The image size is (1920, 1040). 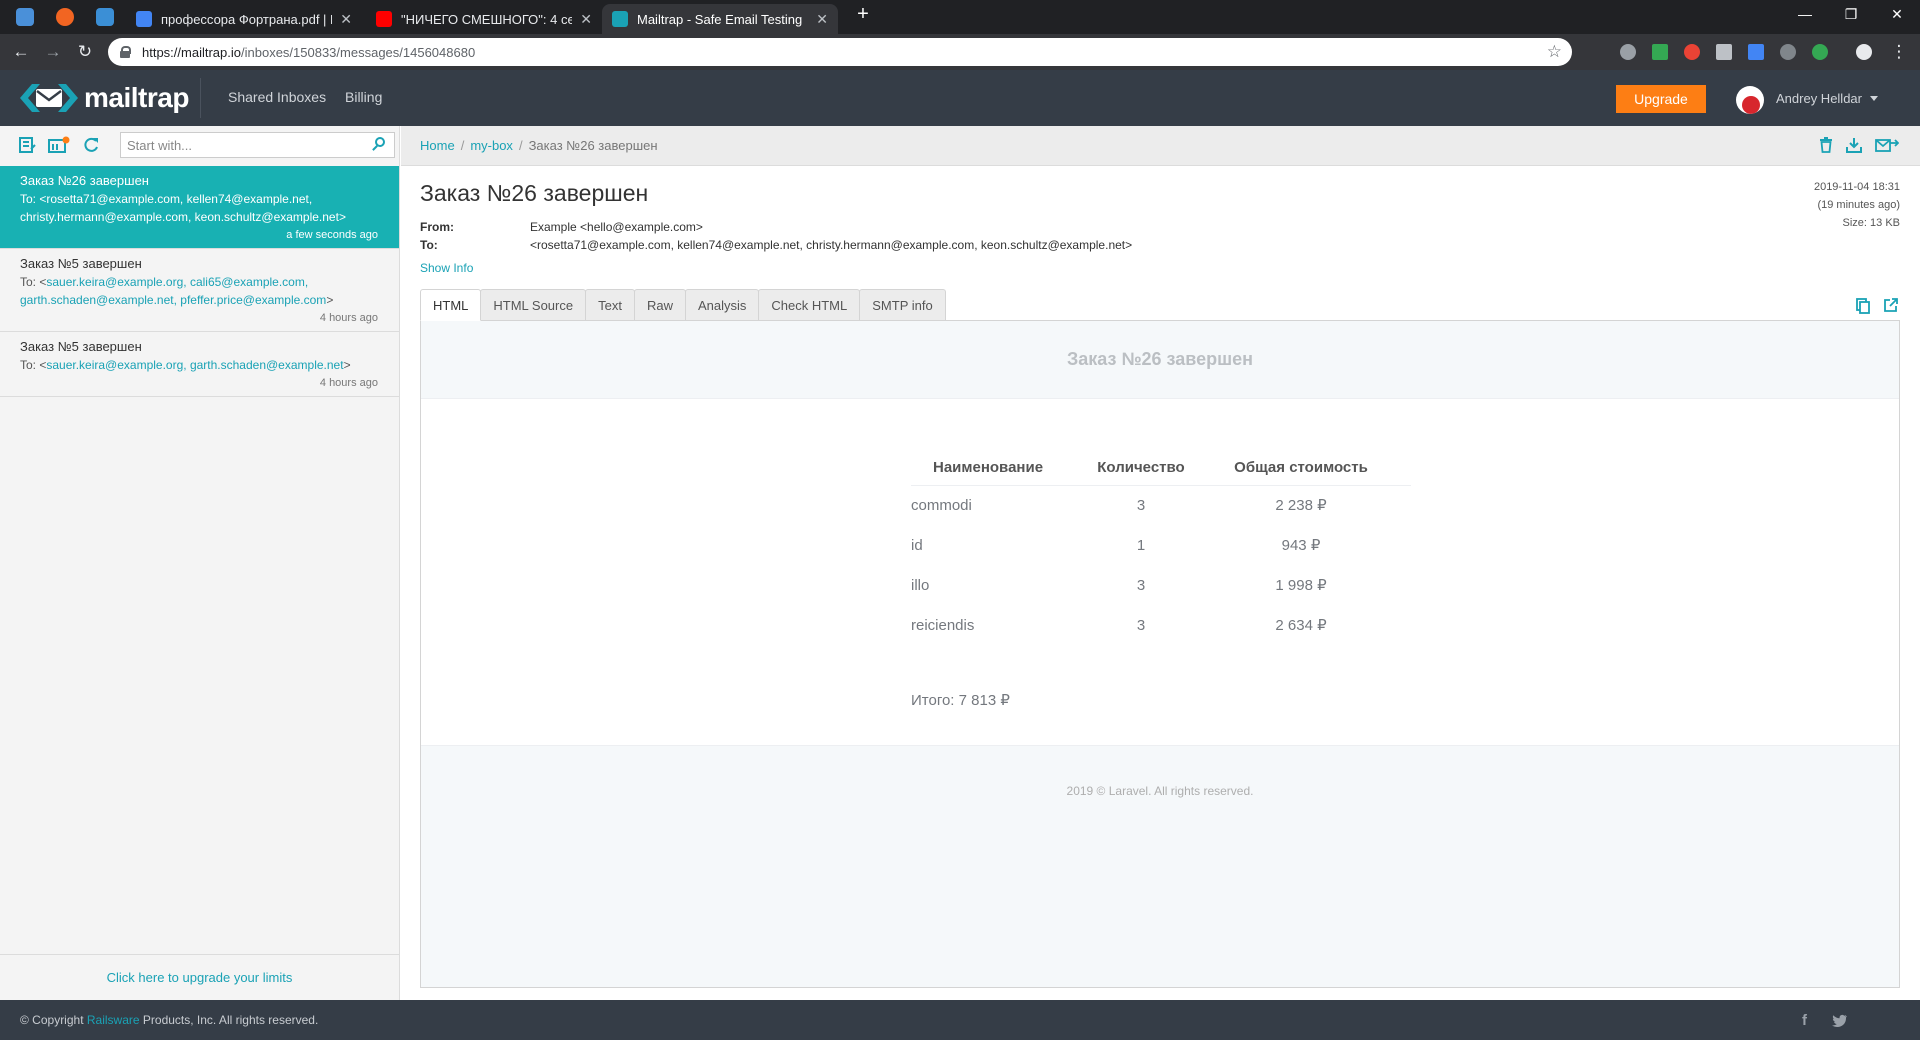 I want to click on new-inbox-icon, so click(x=27, y=145).